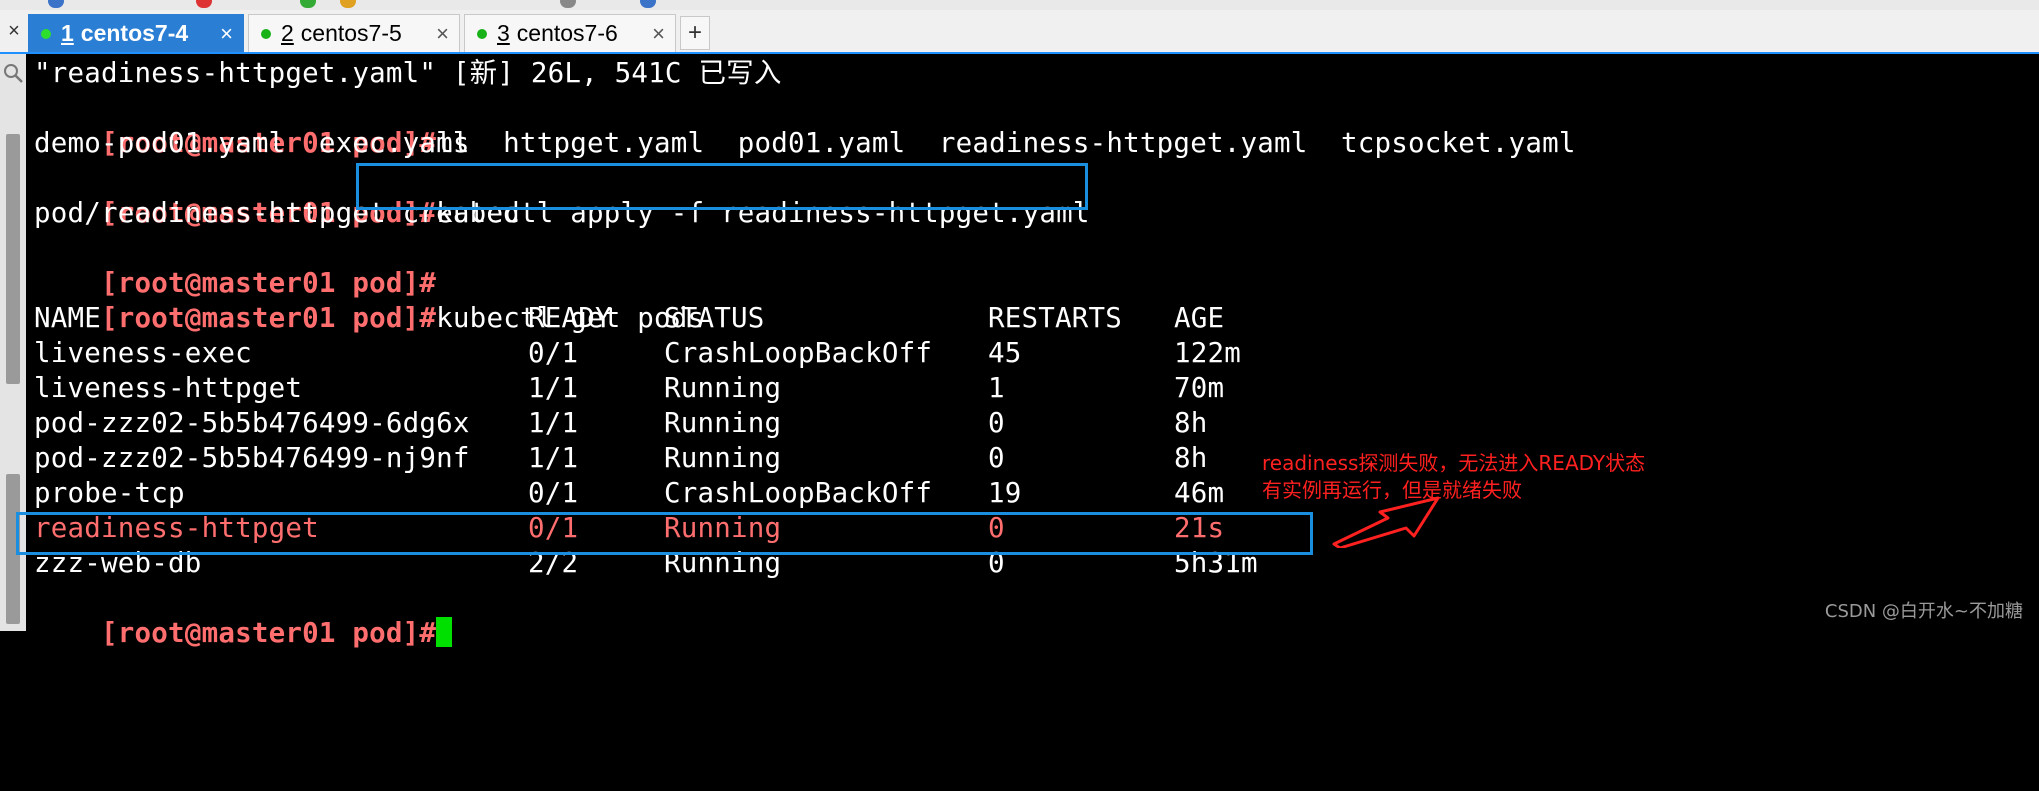 This screenshot has width=2039, height=791. What do you see at coordinates (14, 31) in the screenshot?
I see `close-all-tabs-button: ×` at bounding box center [14, 31].